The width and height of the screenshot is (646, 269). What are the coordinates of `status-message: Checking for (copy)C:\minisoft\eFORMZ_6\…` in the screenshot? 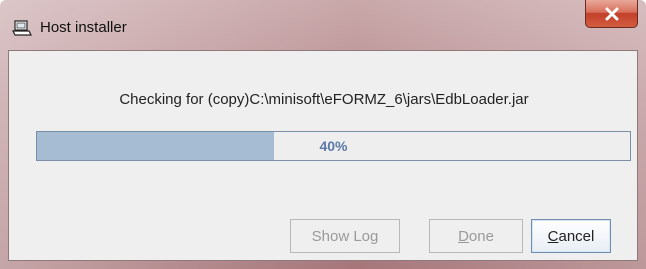 It's located at (324, 99).